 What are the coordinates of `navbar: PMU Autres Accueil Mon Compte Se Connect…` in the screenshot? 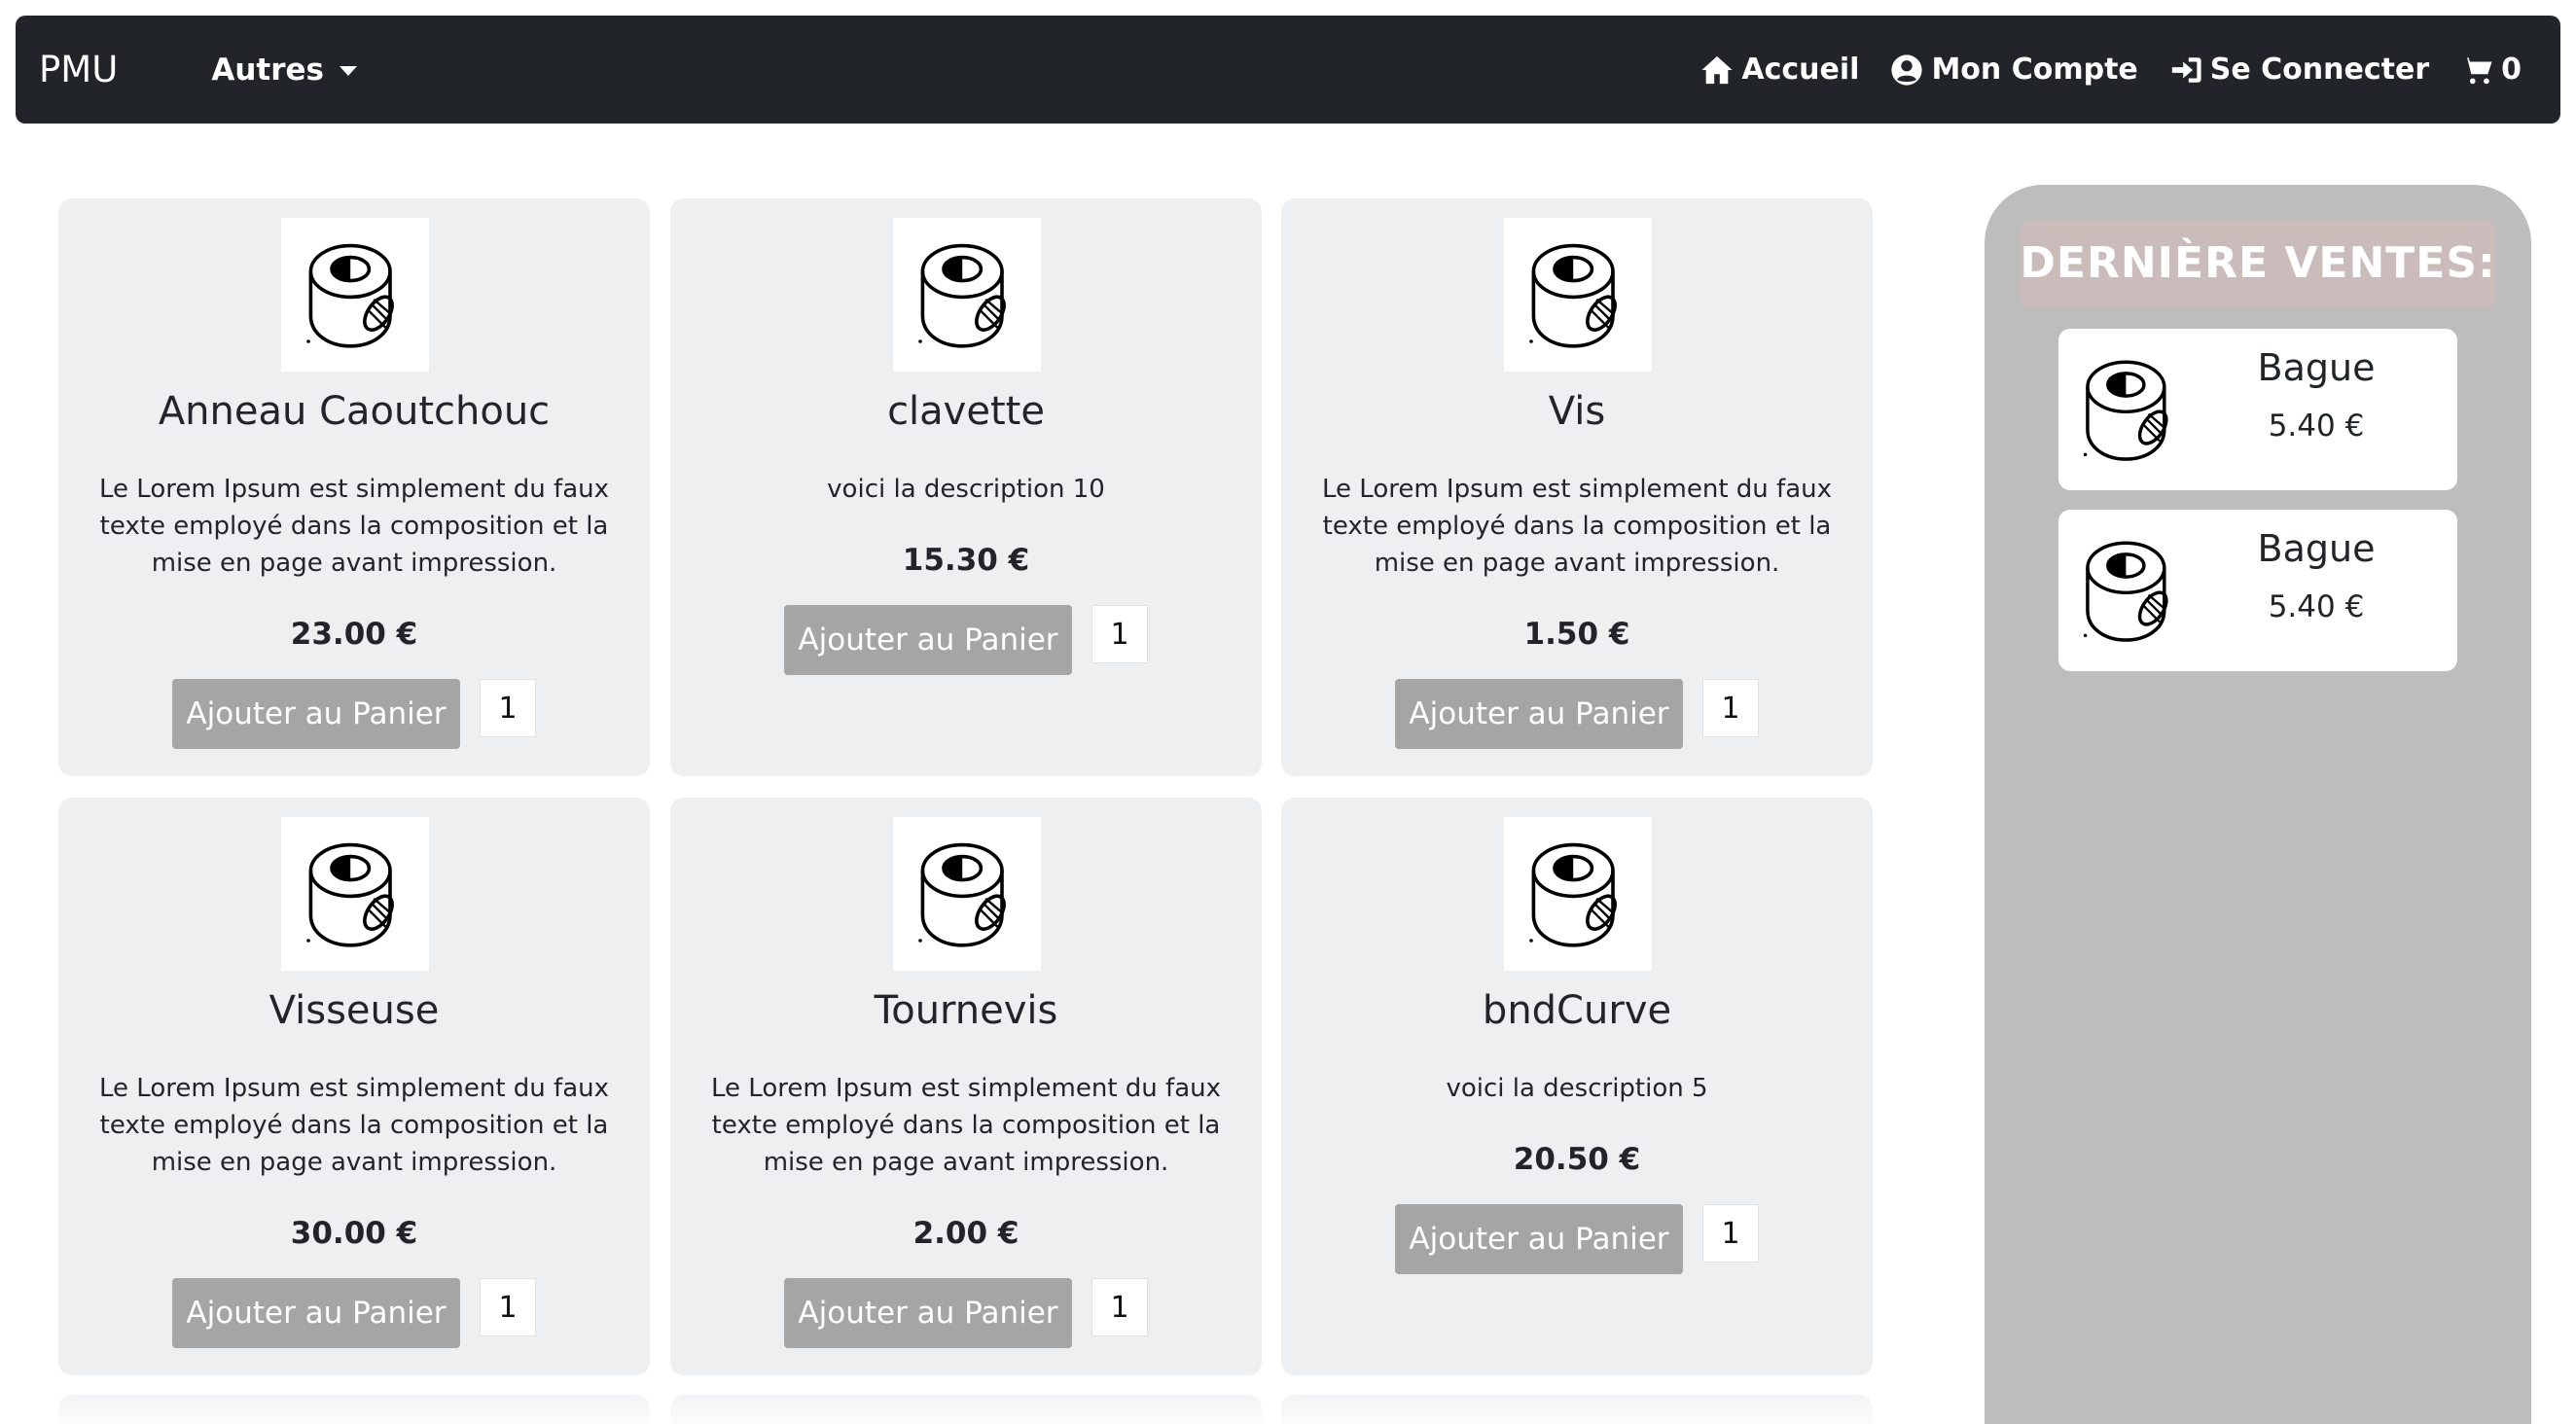 It's located at (1288, 70).